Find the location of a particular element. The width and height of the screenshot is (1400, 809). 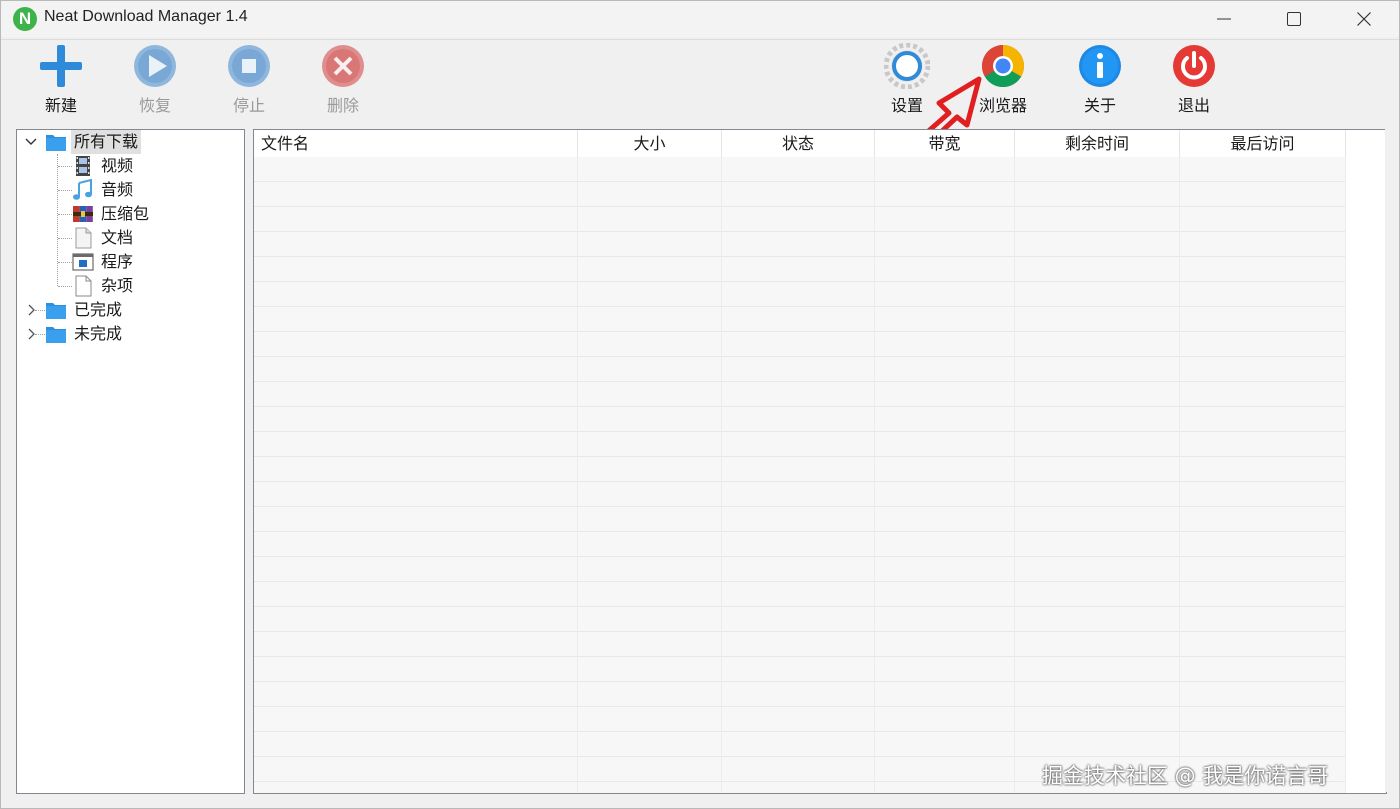

tree-item-completed: 已完成 is located at coordinates (129, 310).